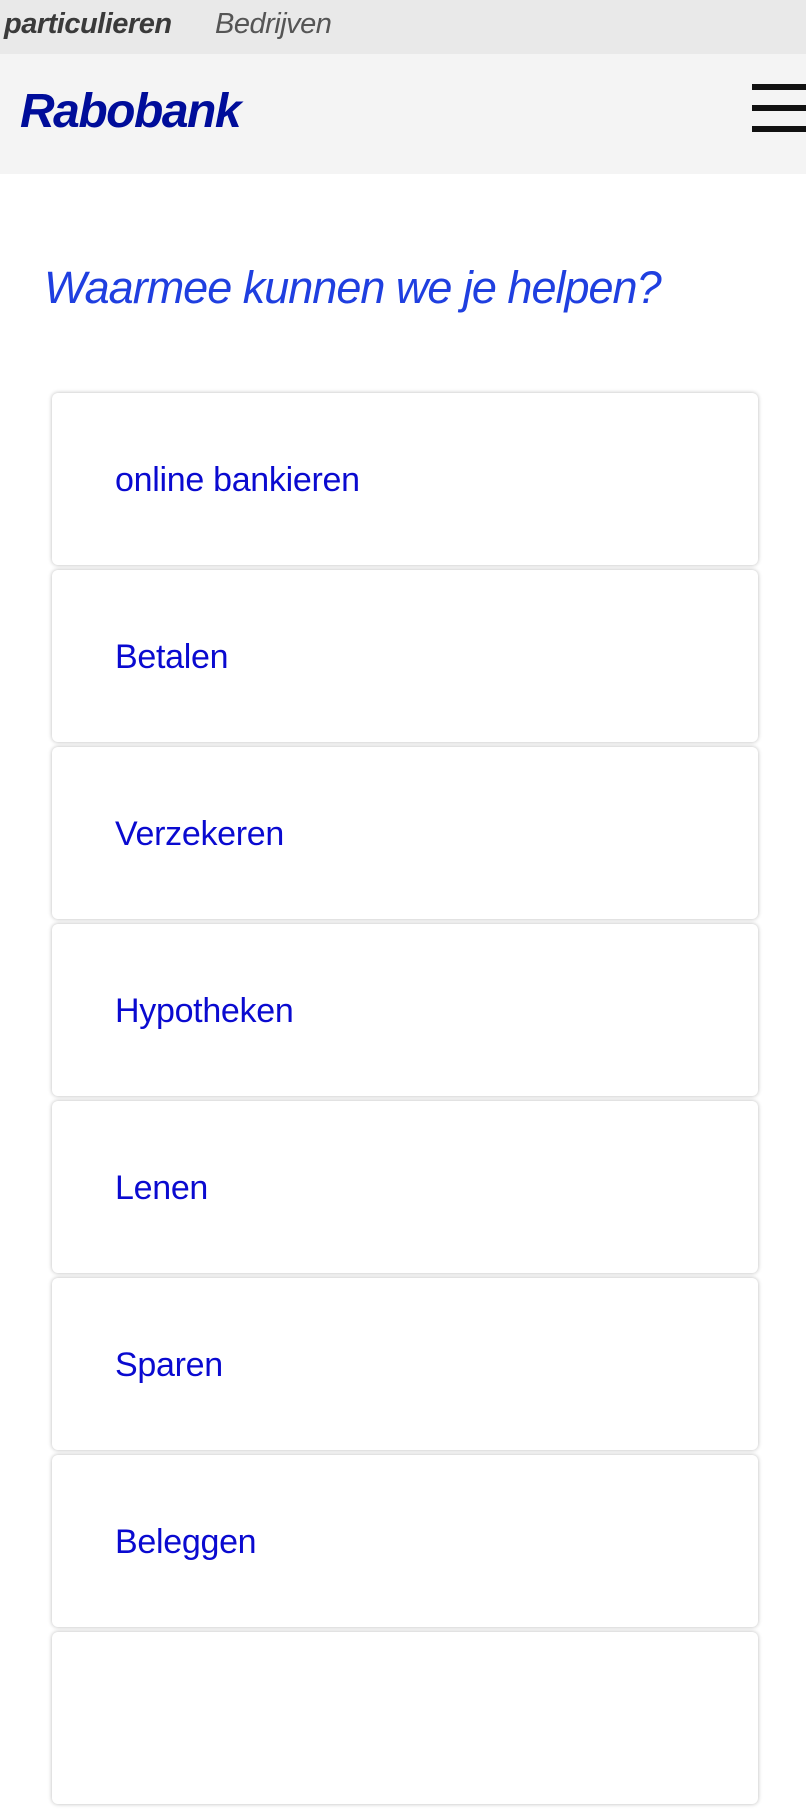  What do you see at coordinates (405, 479) in the screenshot?
I see `topic-card-online-bankieren: online bankieren` at bounding box center [405, 479].